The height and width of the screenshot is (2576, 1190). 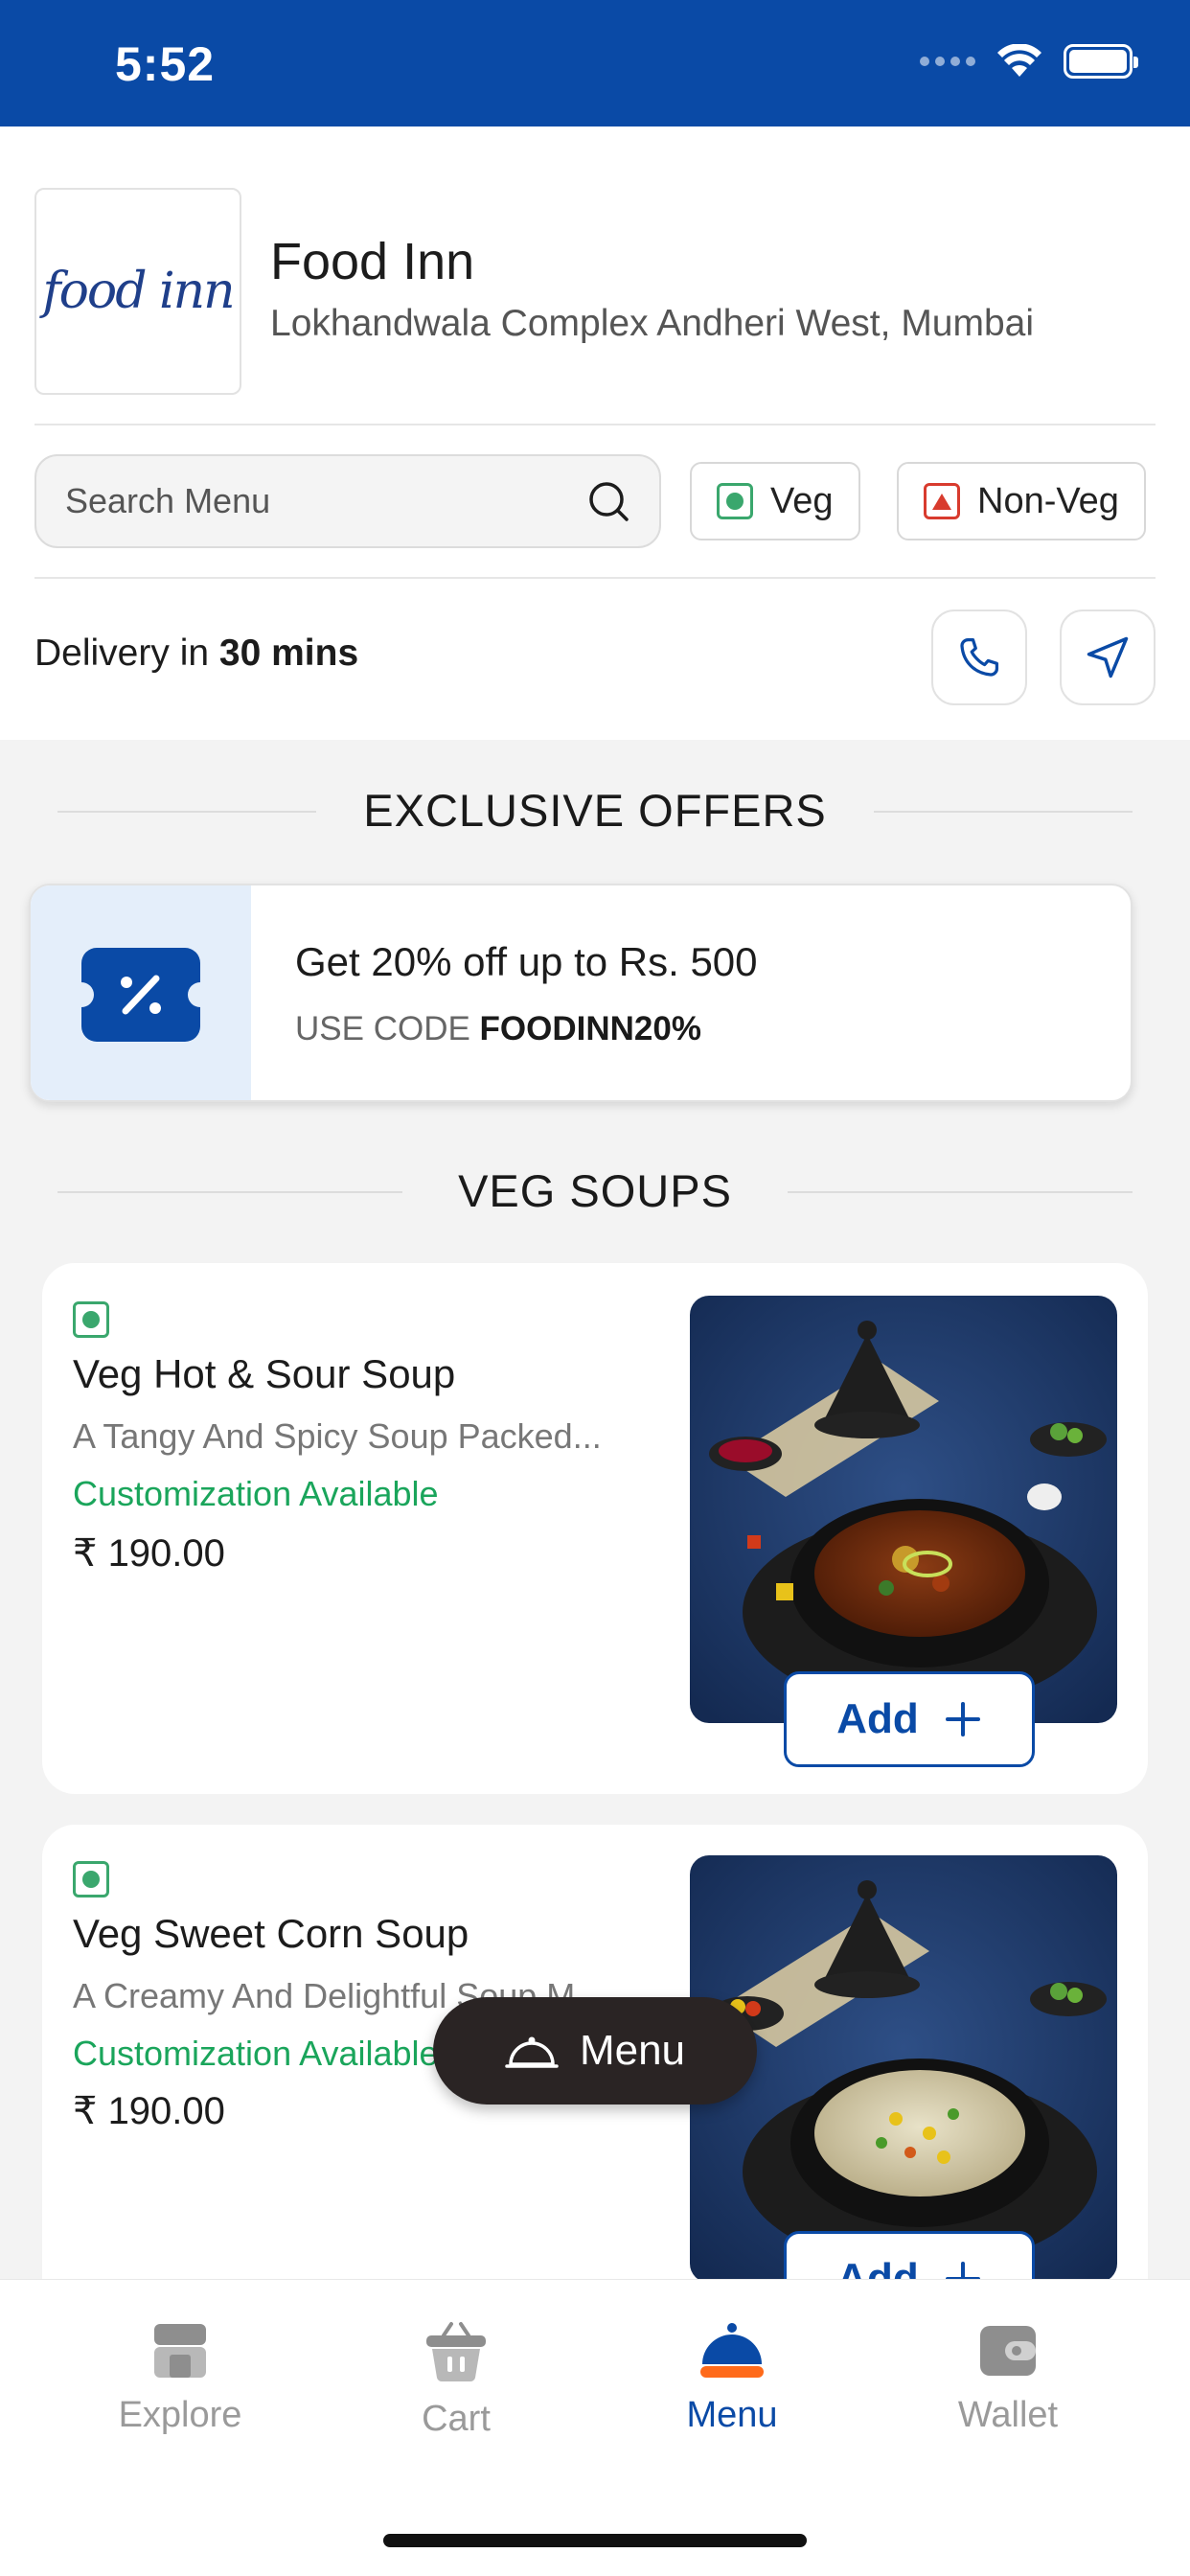 I want to click on offer-icon-area, so click(x=141, y=993).